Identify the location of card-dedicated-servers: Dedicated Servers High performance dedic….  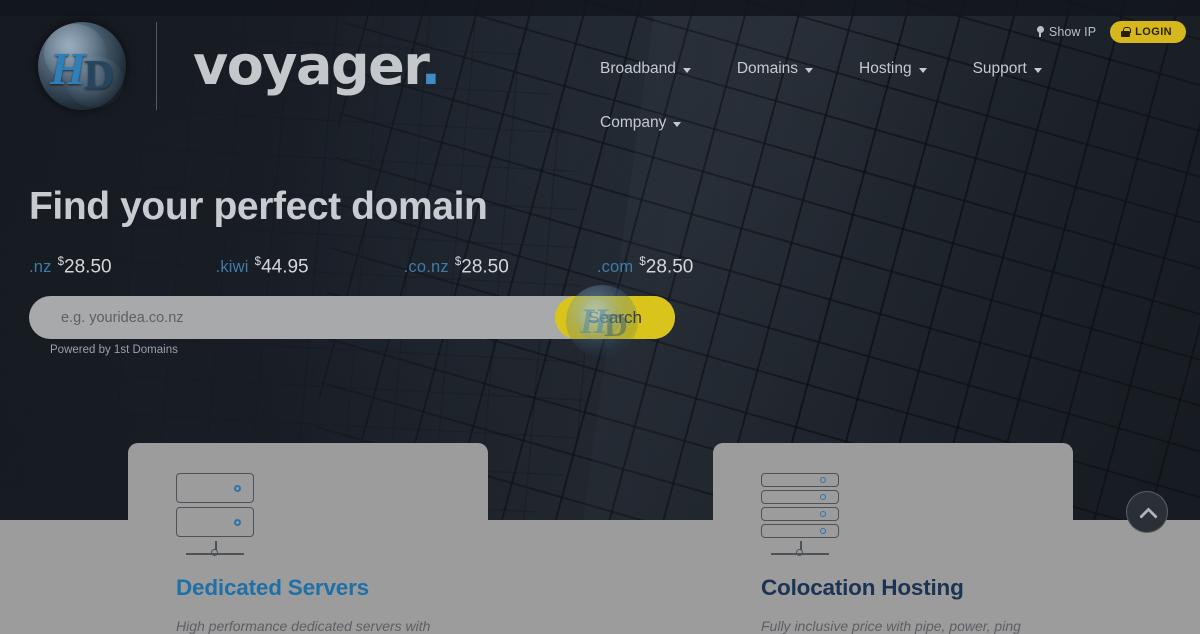
(308, 538).